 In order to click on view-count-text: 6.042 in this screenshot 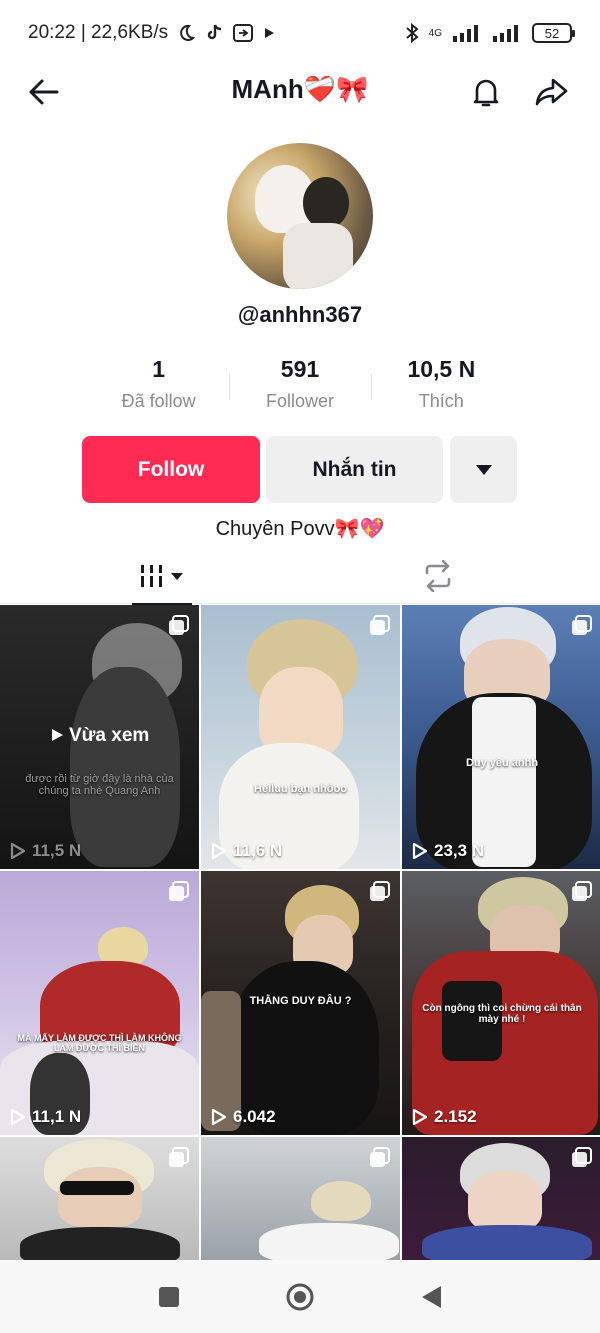, I will do `click(254, 1116)`.